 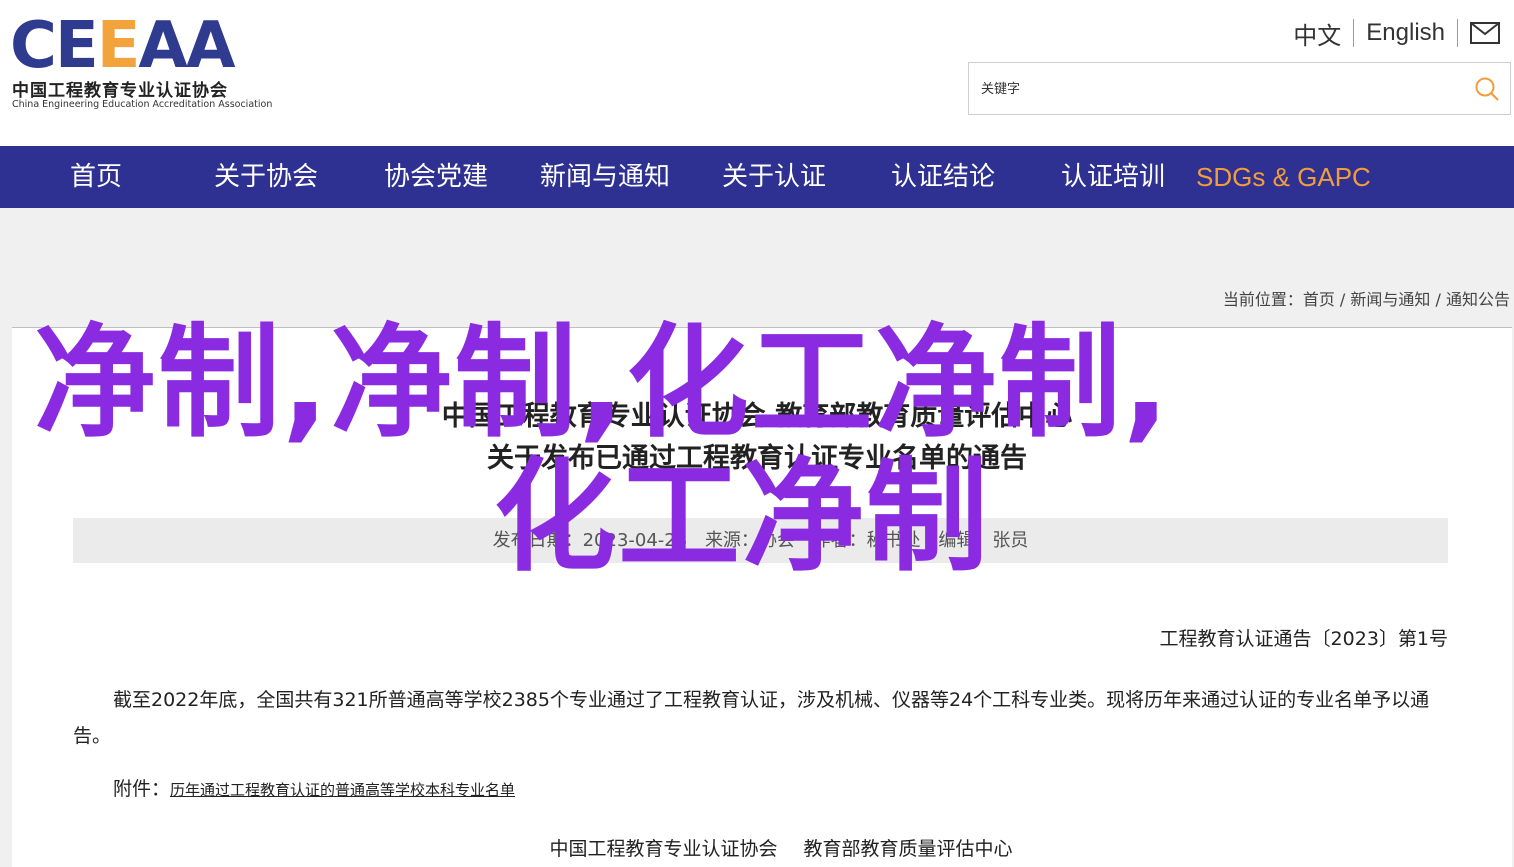 What do you see at coordinates (96, 177) in the screenshot?
I see `nav-item-home: 首页` at bounding box center [96, 177].